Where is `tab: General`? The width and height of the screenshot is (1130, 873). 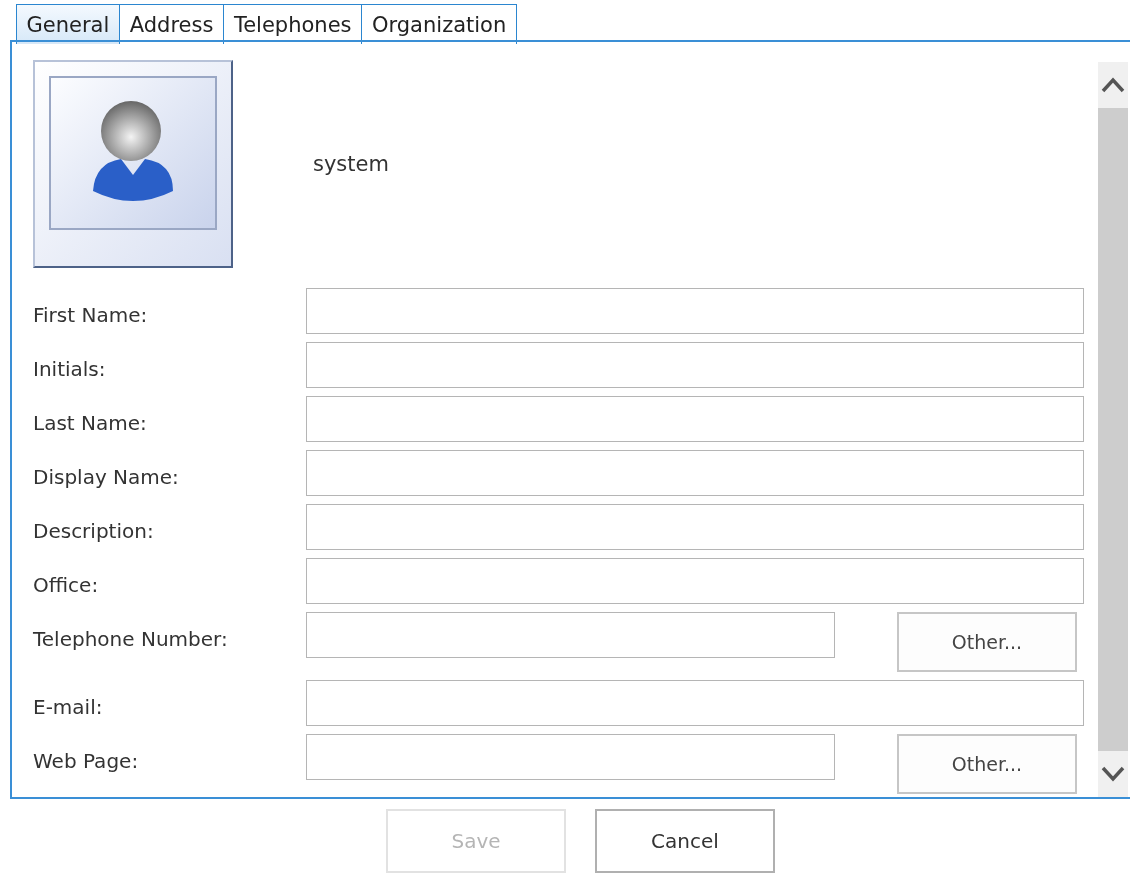
tab: General is located at coordinates (68, 24).